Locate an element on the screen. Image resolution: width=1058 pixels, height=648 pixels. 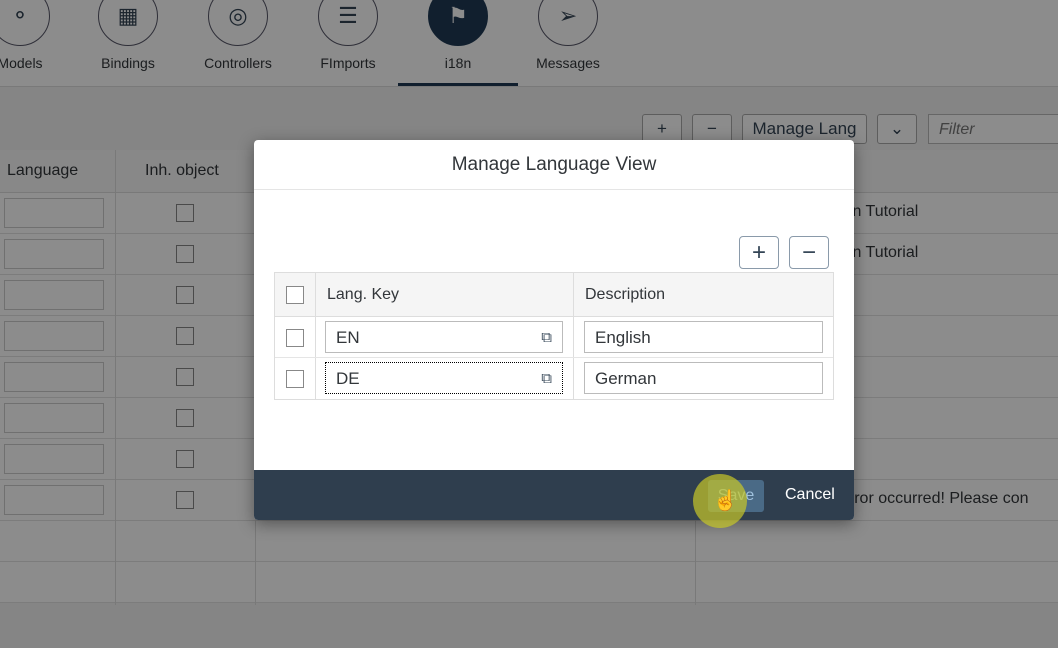
lang-key-input: EN ⧉ is located at coordinates (444, 337).